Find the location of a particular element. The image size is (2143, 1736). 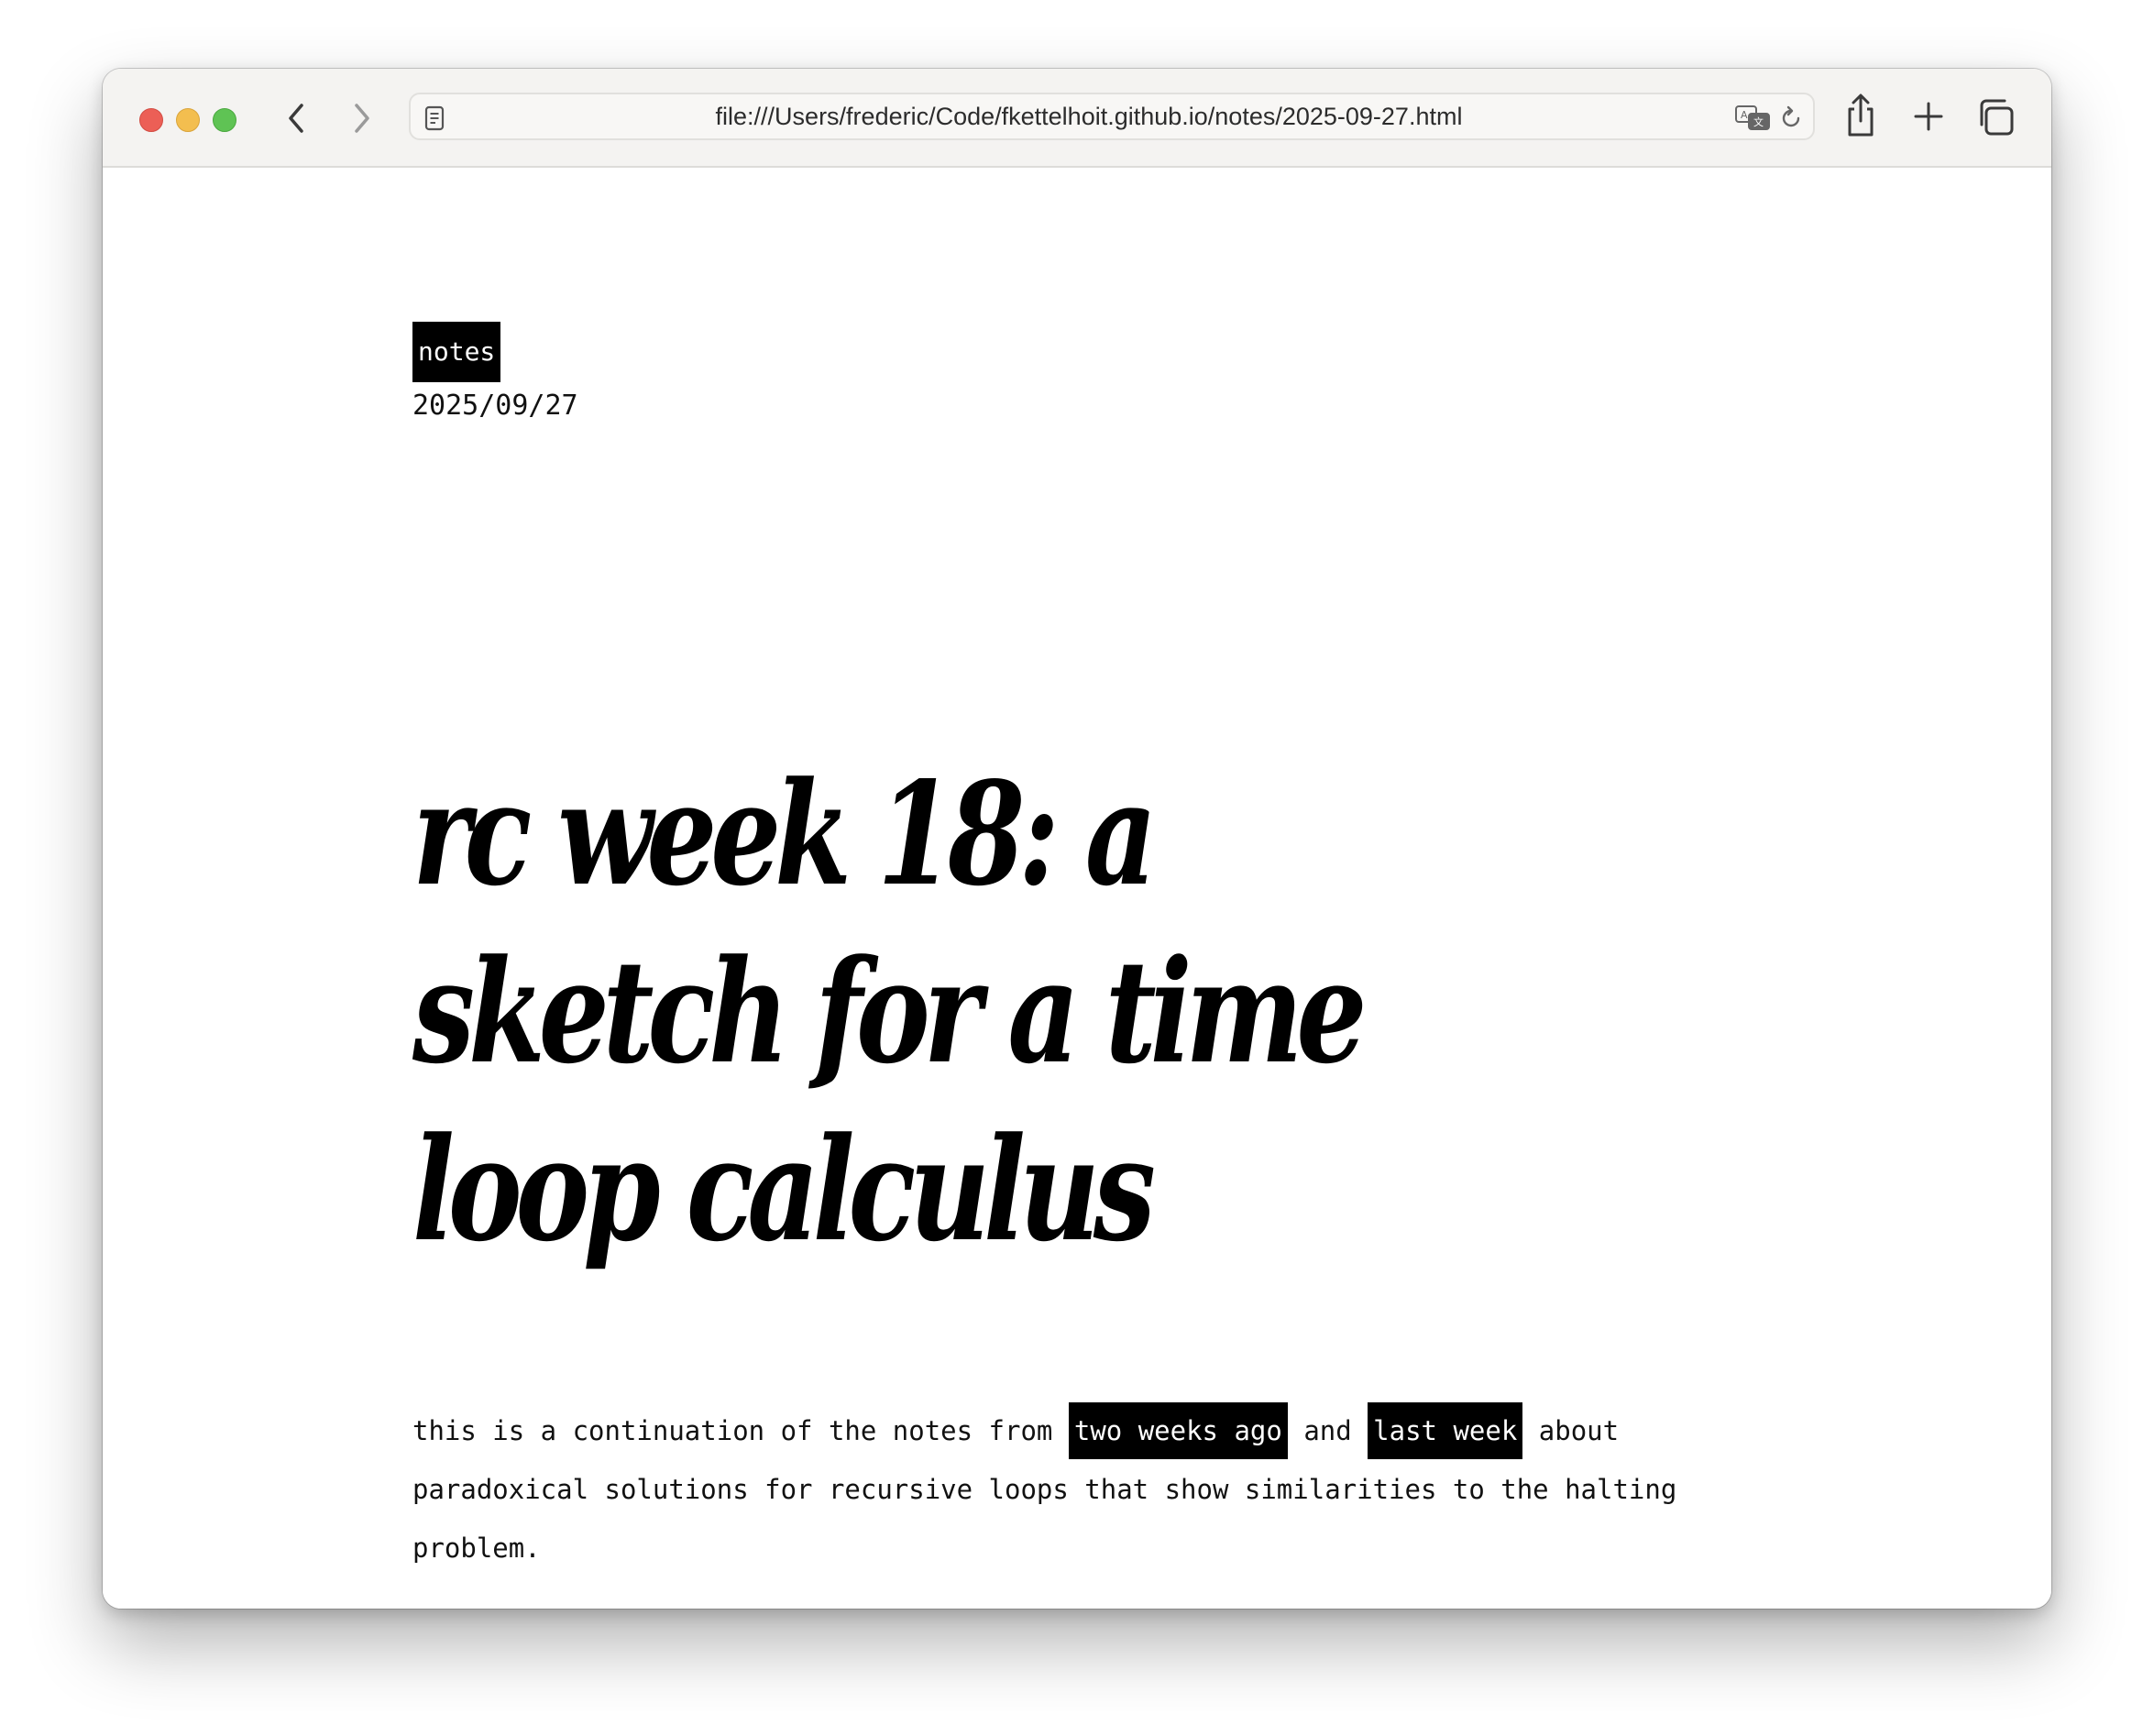

chevron-right-icon is located at coordinates (362, 119).